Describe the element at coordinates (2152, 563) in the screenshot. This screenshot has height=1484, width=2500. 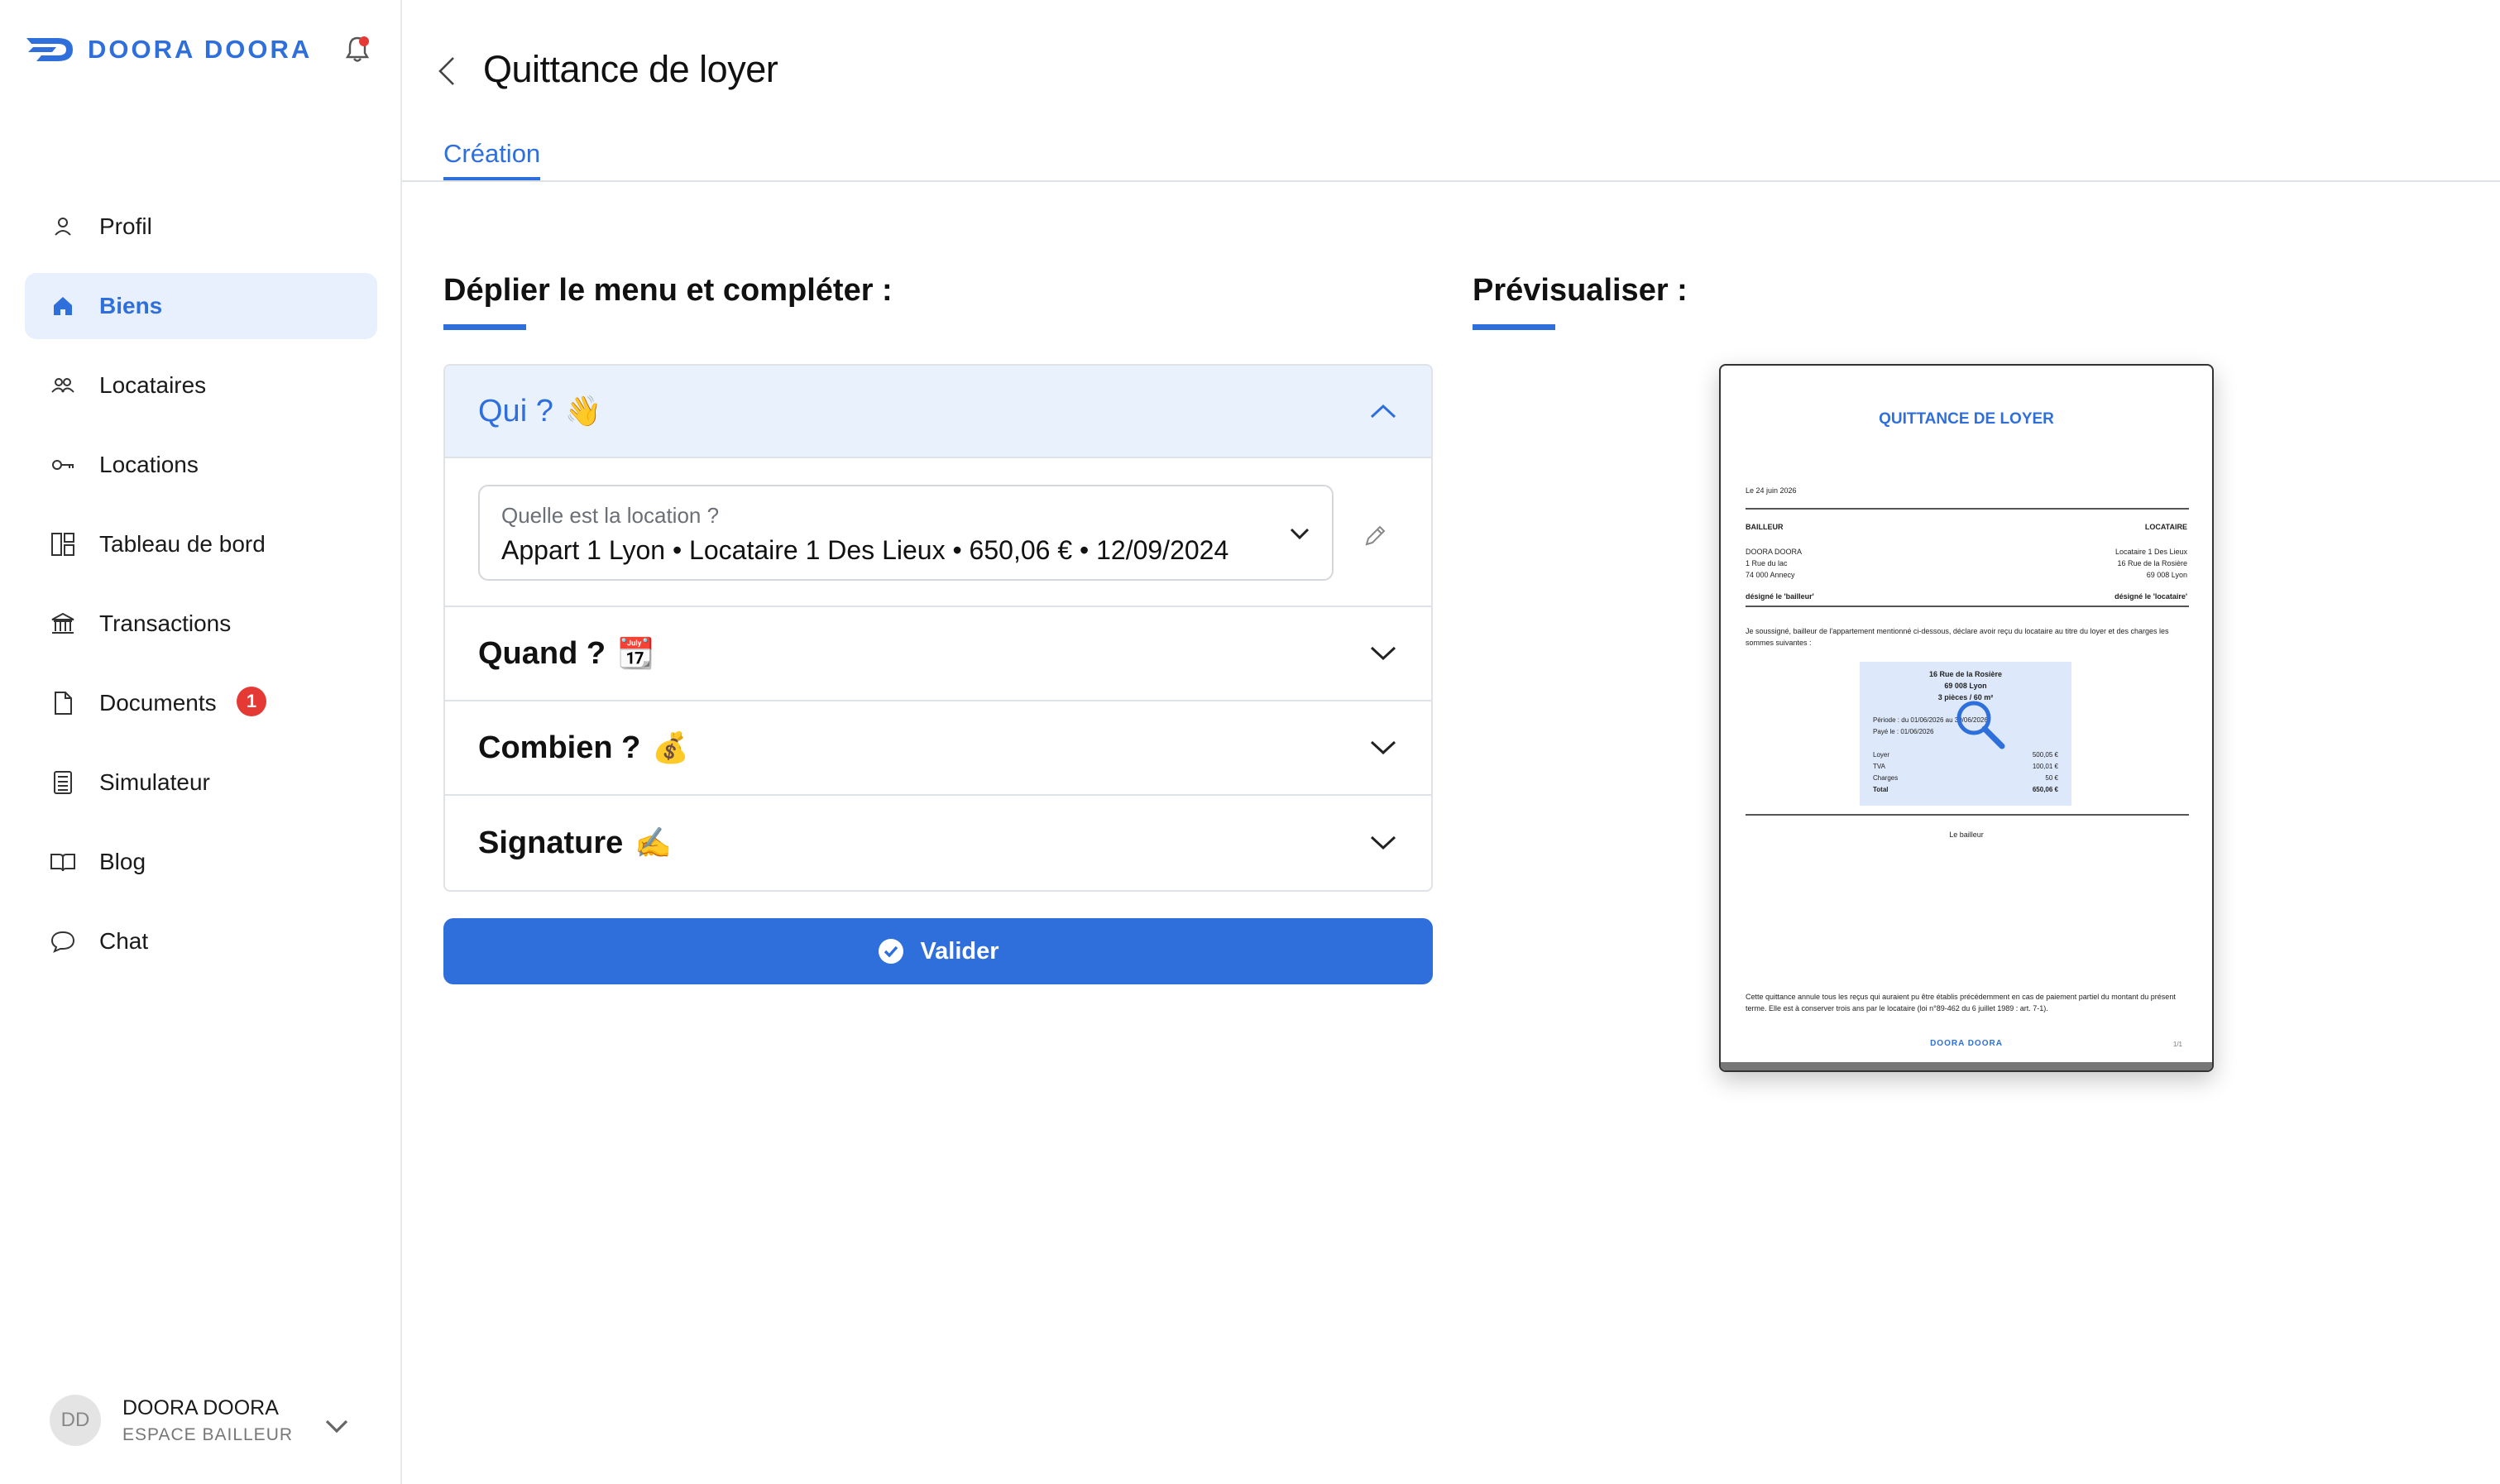
I see `locataire-line: 16 Rue de la Rosière` at that location.